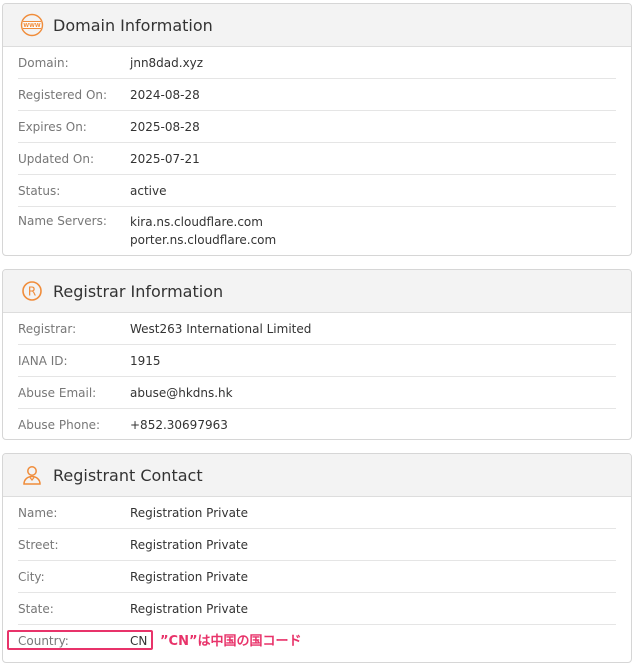 The image size is (636, 663). Describe the element at coordinates (39, 191) in the screenshot. I see `row-label: Status:` at that location.